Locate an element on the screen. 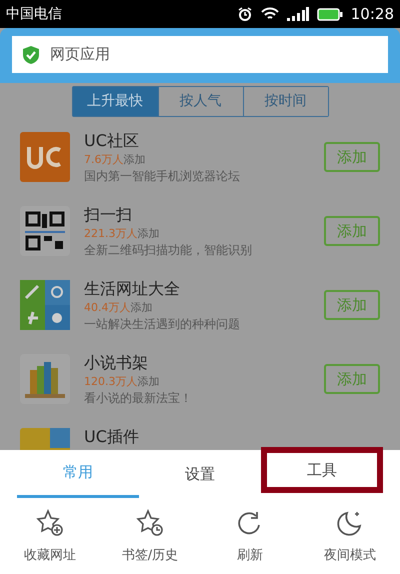  clock-time: 10:28 is located at coordinates (372, 14).